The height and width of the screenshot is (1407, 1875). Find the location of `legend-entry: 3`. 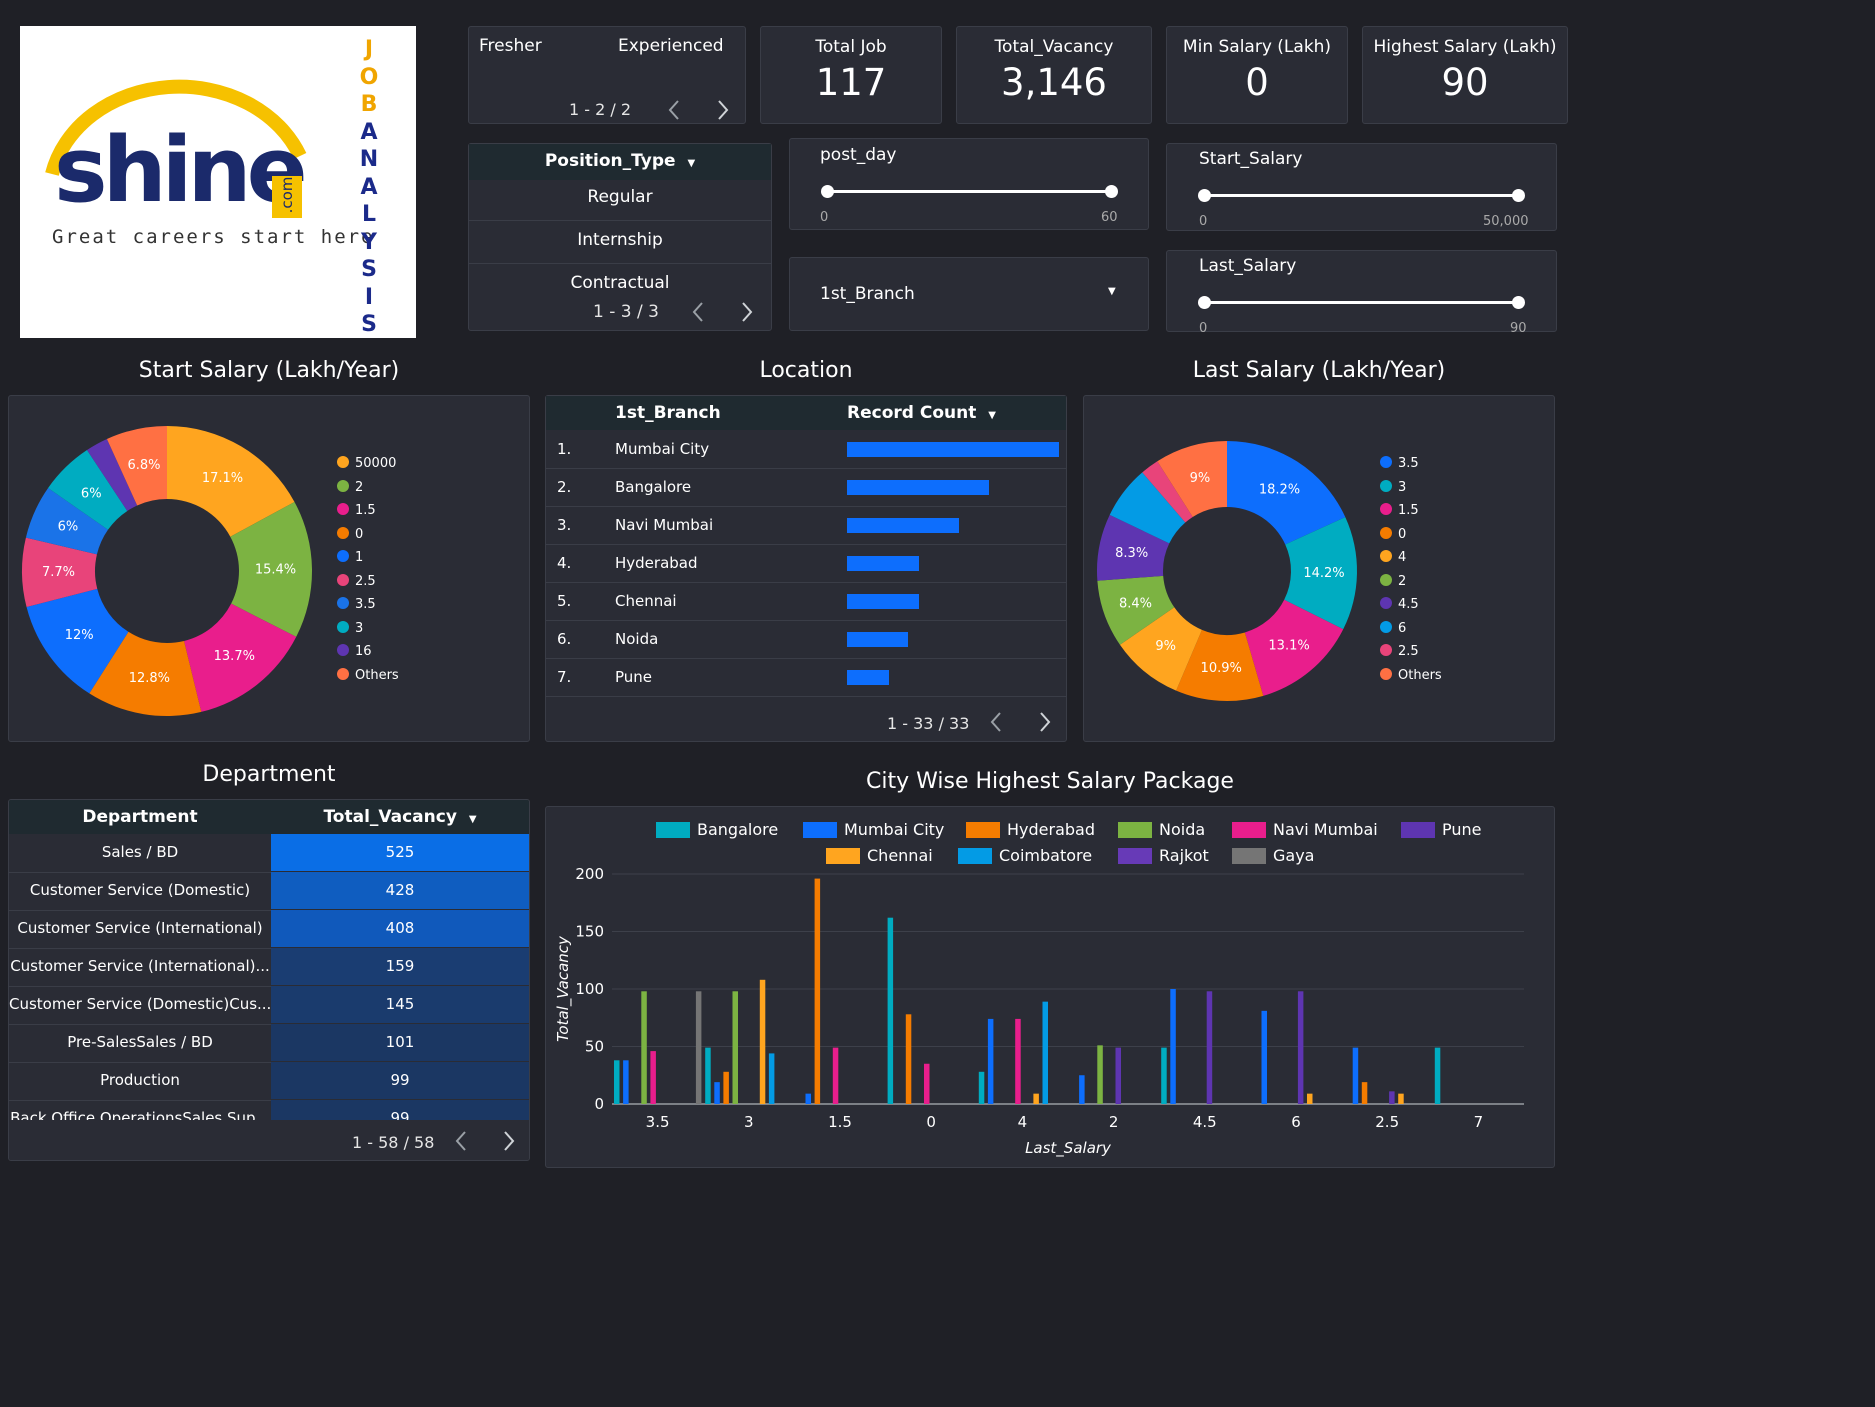

legend-entry: 3 is located at coordinates (1393, 487).